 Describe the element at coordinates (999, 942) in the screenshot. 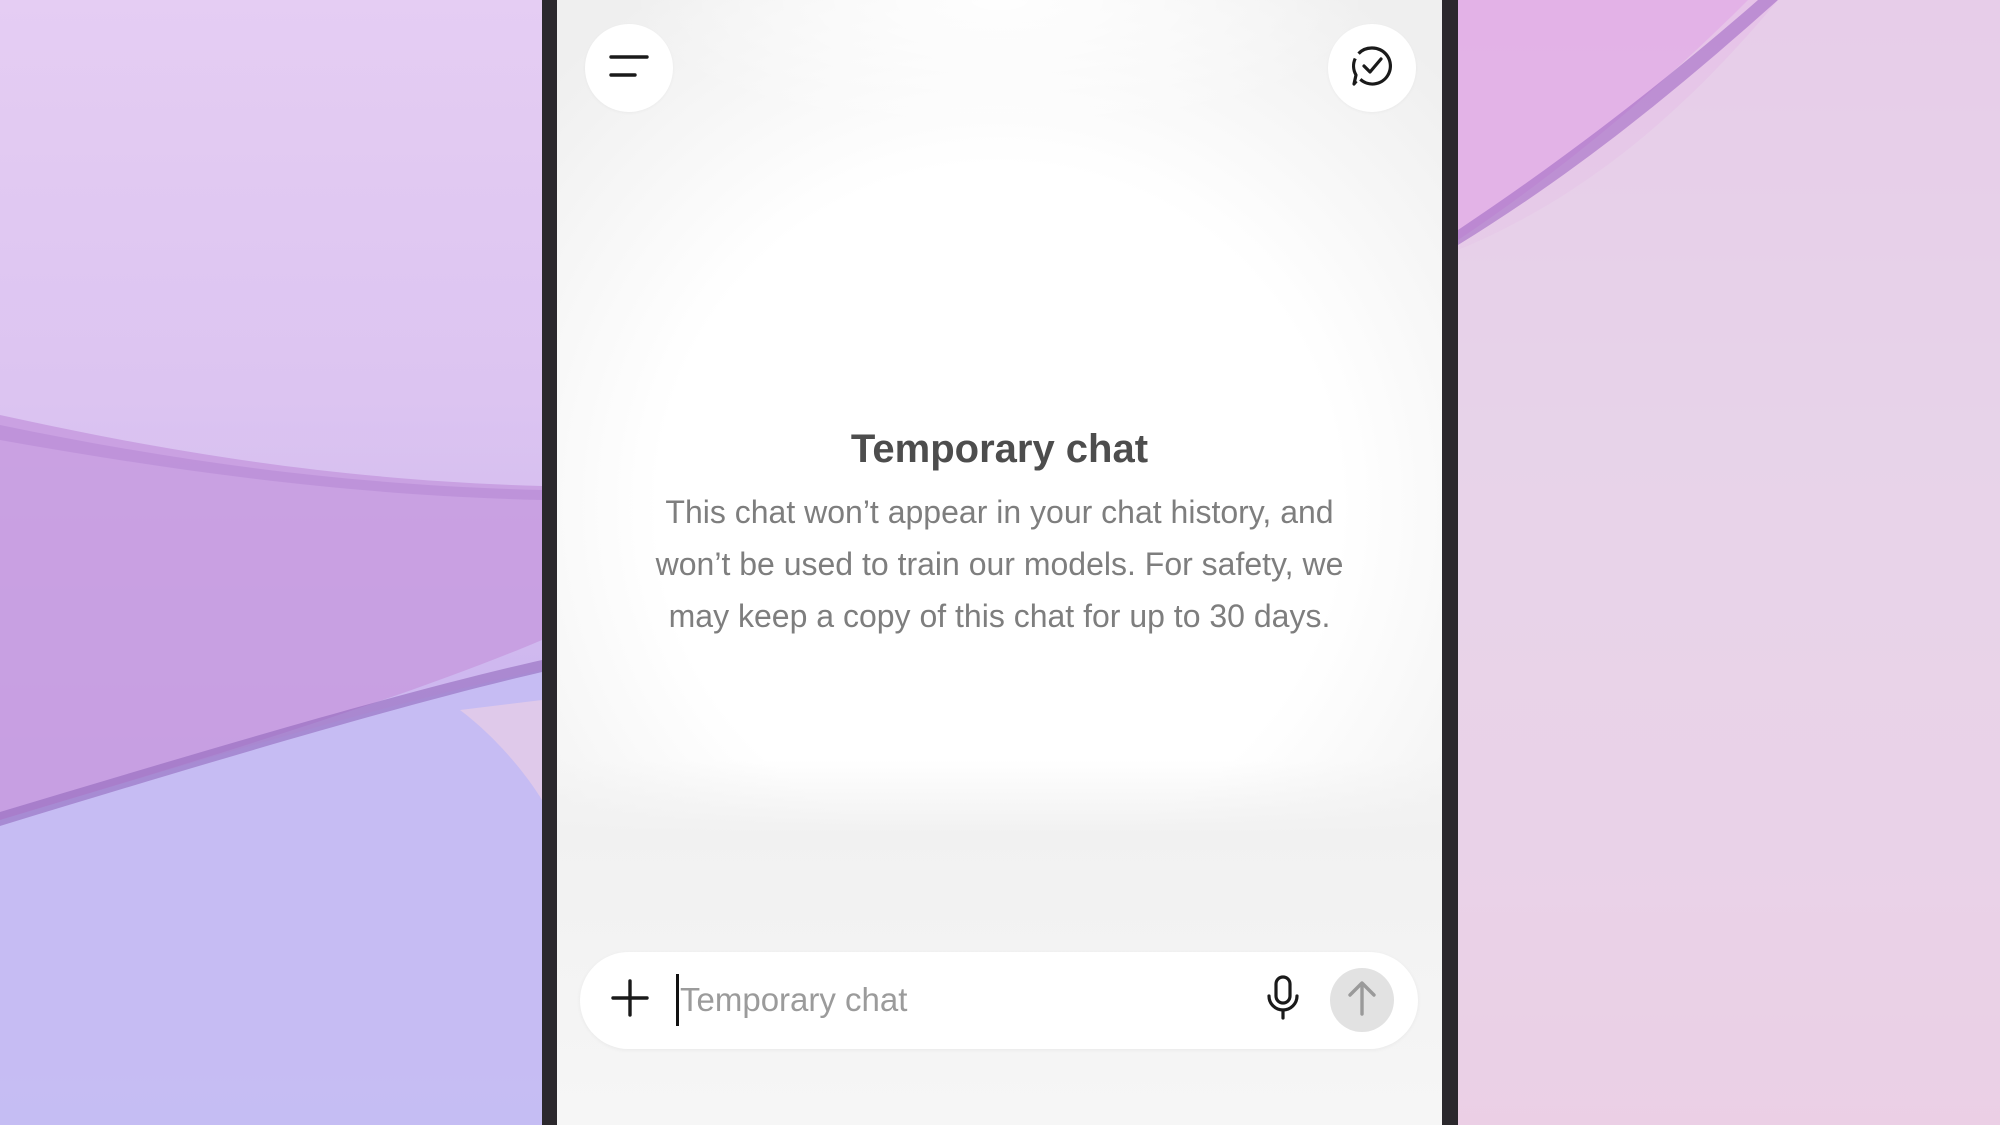

I see `bottom-gradient` at that location.